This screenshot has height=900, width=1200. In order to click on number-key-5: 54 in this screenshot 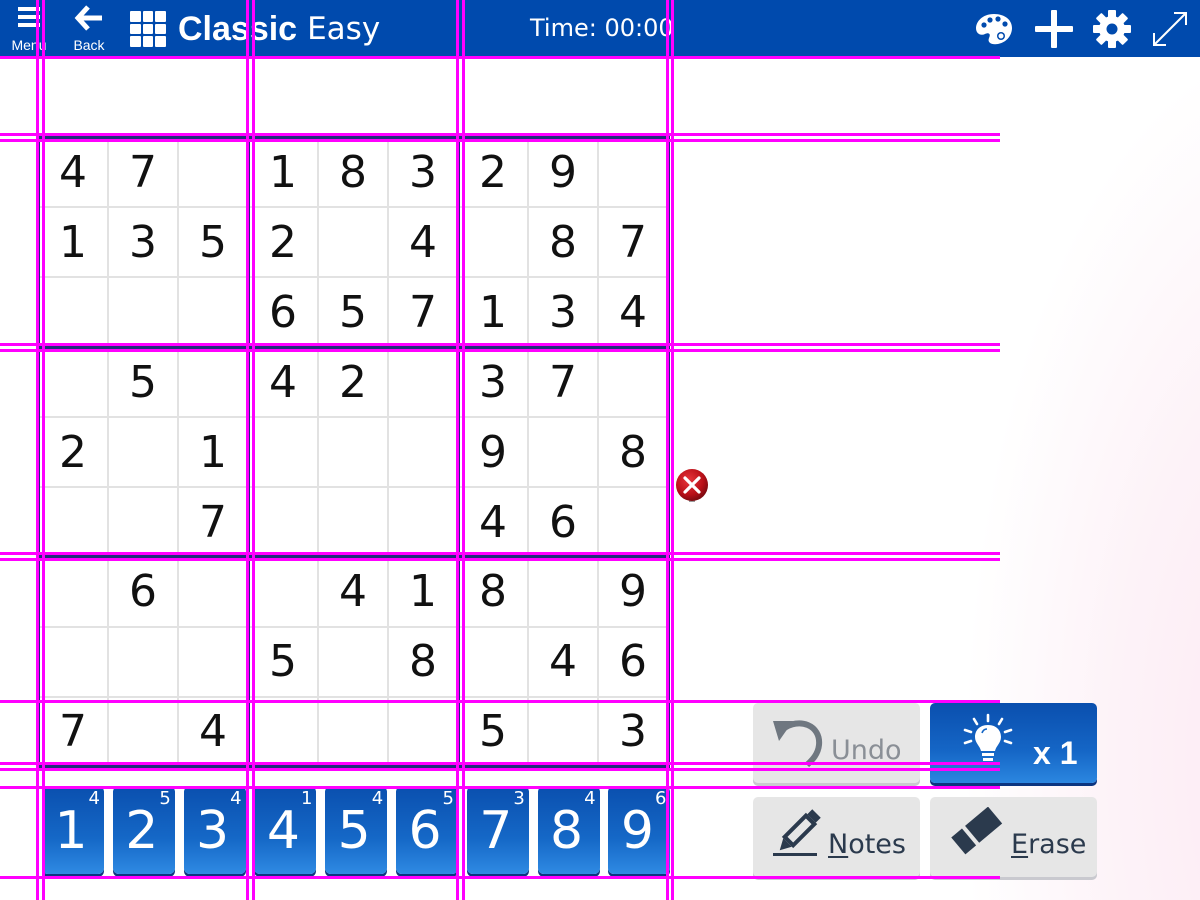, I will do `click(356, 830)`.